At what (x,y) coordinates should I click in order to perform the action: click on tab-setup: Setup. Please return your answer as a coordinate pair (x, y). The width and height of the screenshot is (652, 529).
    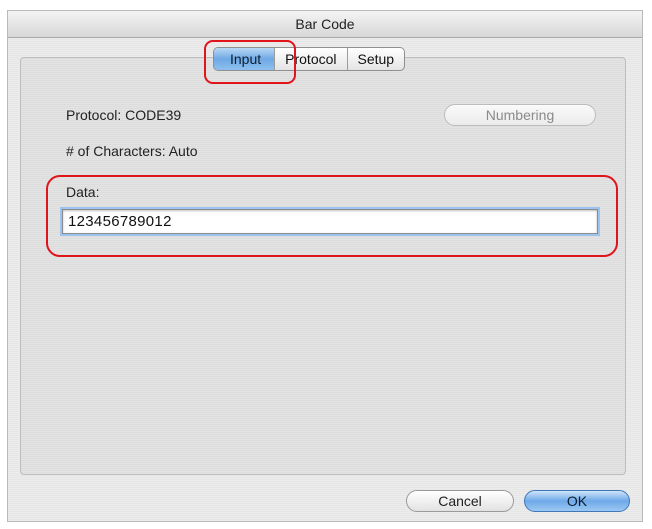
    Looking at the image, I should click on (375, 59).